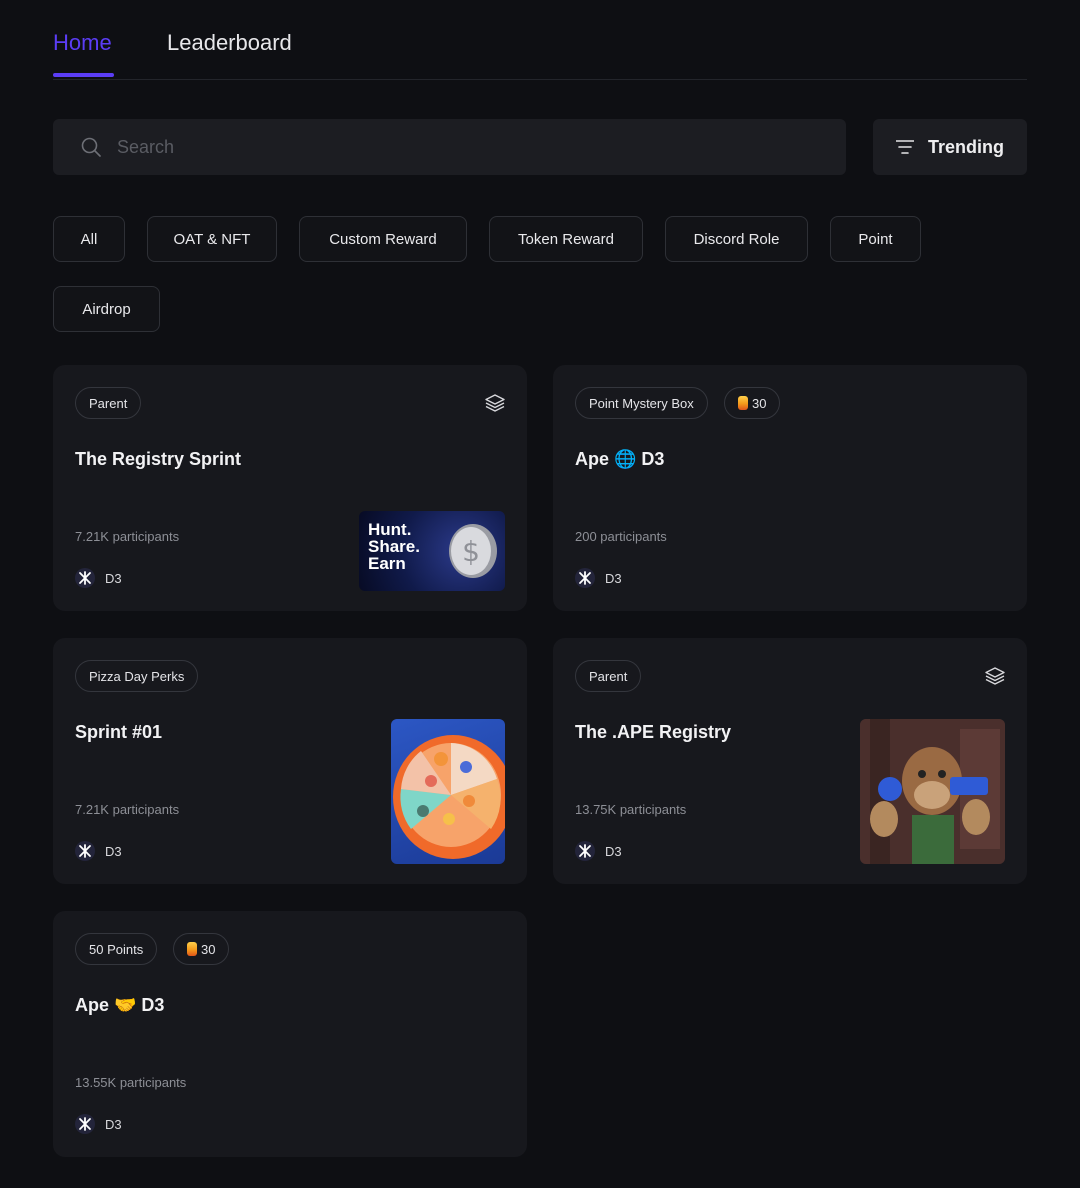 Image resolution: width=1080 pixels, height=1188 pixels. I want to click on card-title: Ape 🤝 D3, so click(120, 1005).